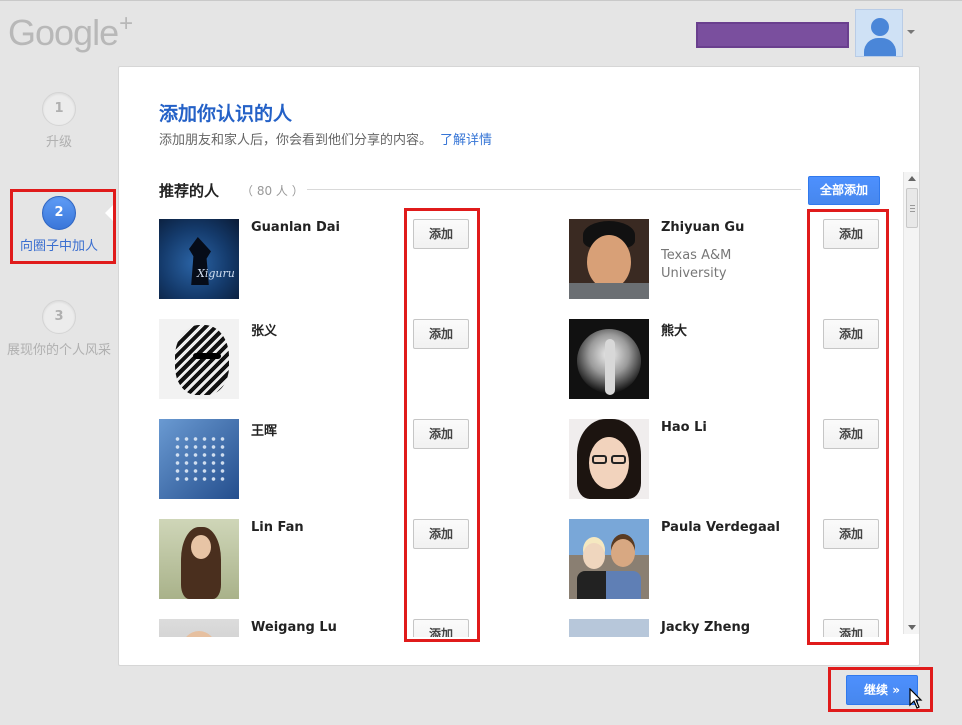 The height and width of the screenshot is (725, 962). I want to click on page-subtitle: 添加朋友和家人后，你会看到他们分享的内容。 了解详情, so click(325, 138).